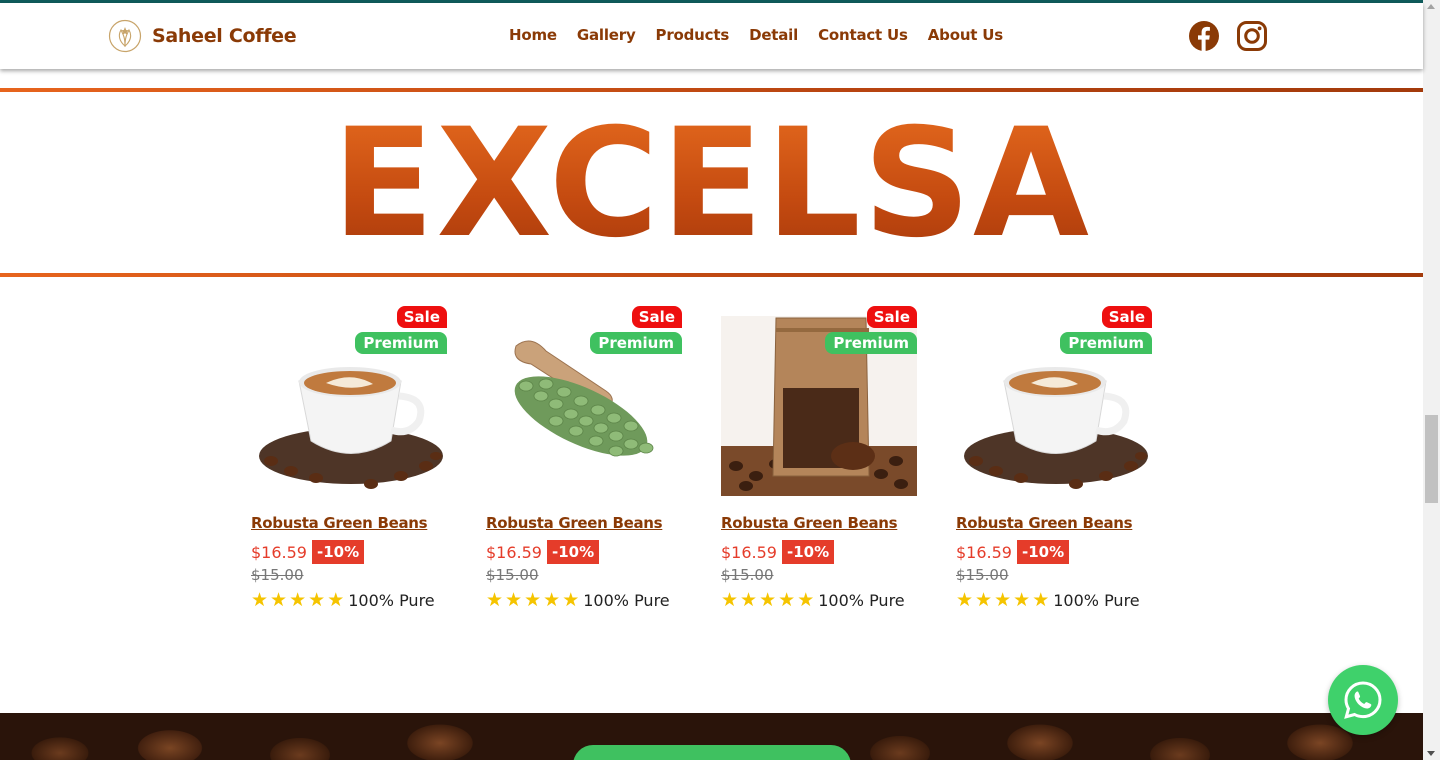 The image size is (1440, 760). Describe the element at coordinates (1252, 36) in the screenshot. I see `instagram-icon` at that location.